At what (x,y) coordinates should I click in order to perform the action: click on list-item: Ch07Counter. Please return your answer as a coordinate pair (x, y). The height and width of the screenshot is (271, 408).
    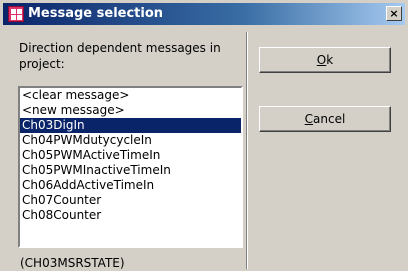
    Looking at the image, I should click on (130, 200).